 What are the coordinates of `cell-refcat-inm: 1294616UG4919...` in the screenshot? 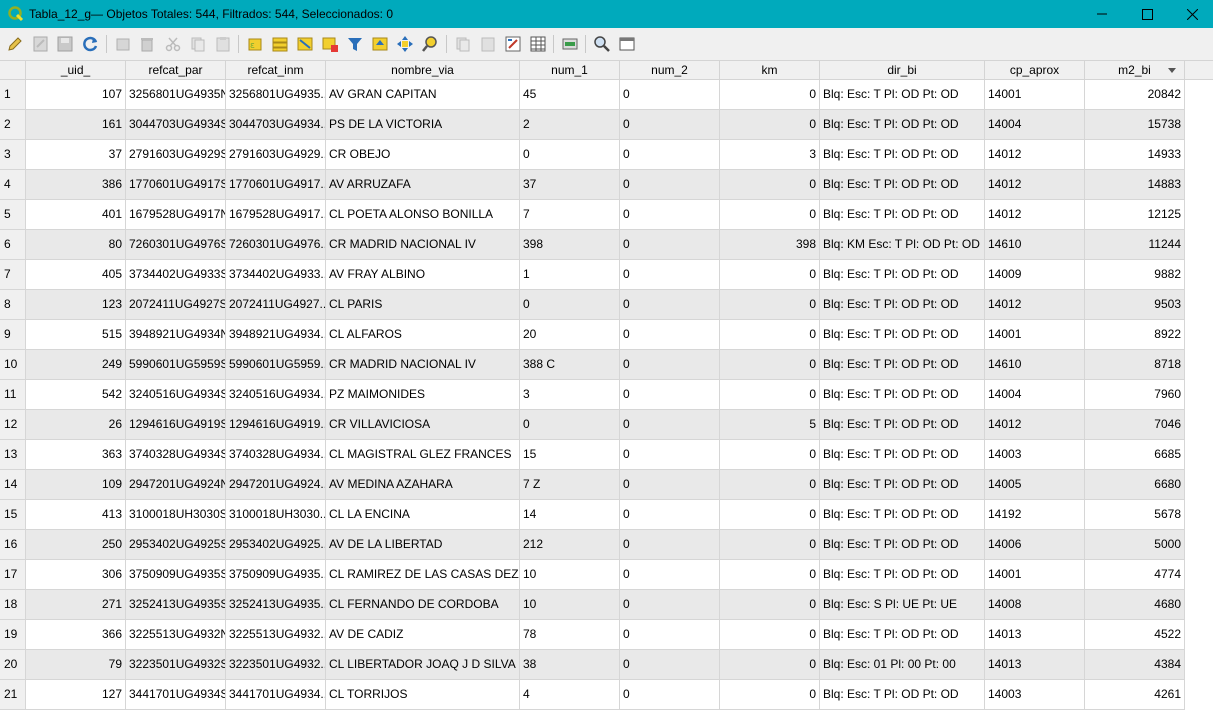 It's located at (276, 425).